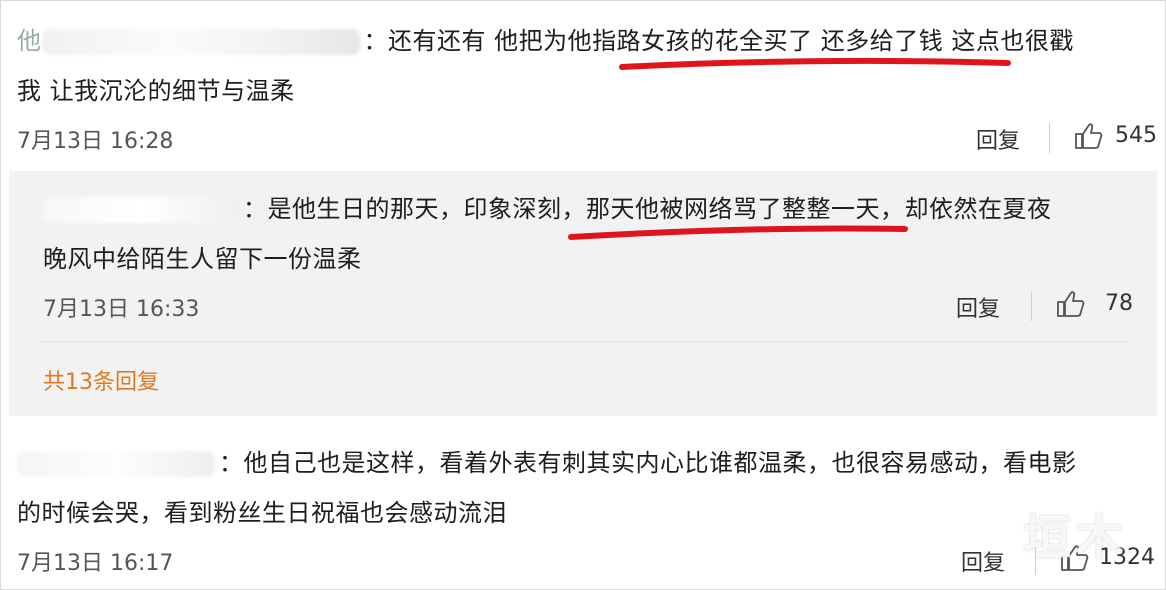 This screenshot has height=590, width=1166. Describe the element at coordinates (1136, 135) in the screenshot. I see `comment-1-like-count: 545` at that location.